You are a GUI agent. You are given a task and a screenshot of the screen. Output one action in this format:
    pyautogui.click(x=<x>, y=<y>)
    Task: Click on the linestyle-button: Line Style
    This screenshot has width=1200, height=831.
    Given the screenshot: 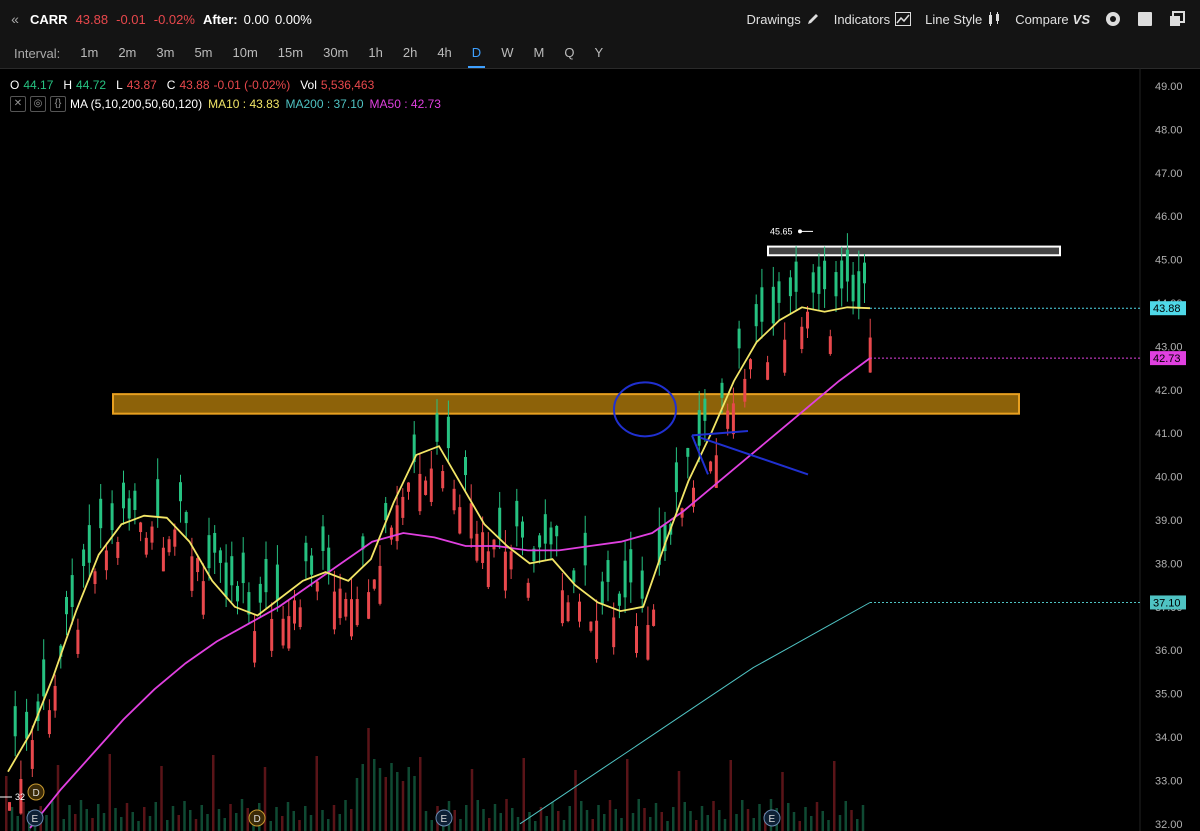 What is the action you would take?
    pyautogui.click(x=963, y=19)
    